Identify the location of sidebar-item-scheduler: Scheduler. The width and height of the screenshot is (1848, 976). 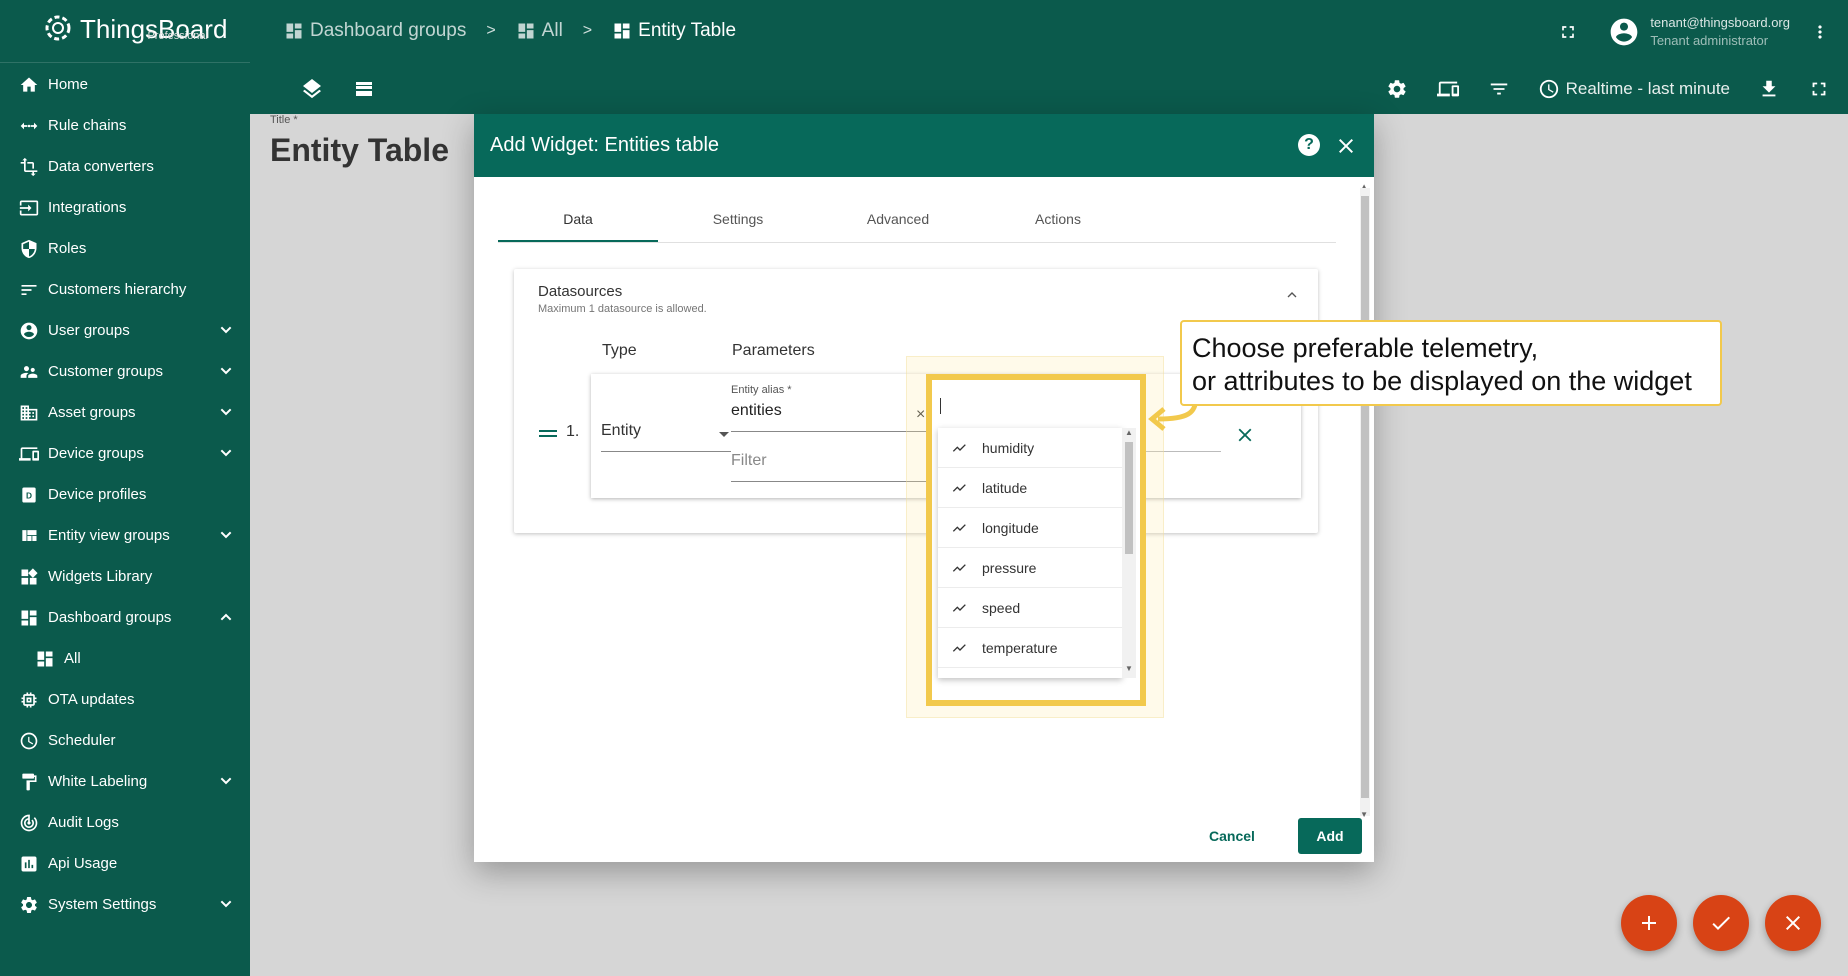
(125, 740).